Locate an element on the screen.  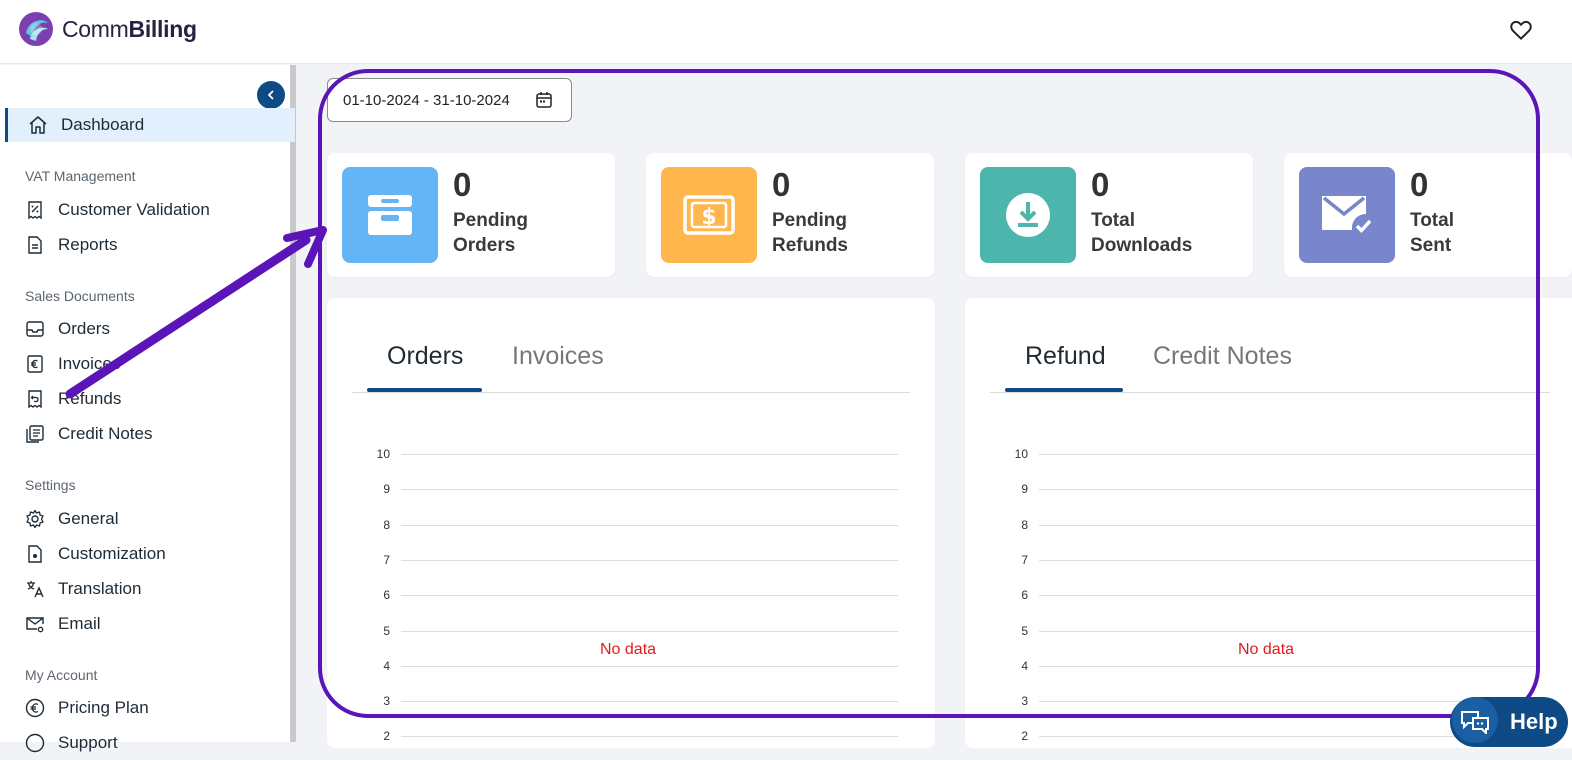
download-icon is located at coordinates (1028, 215).